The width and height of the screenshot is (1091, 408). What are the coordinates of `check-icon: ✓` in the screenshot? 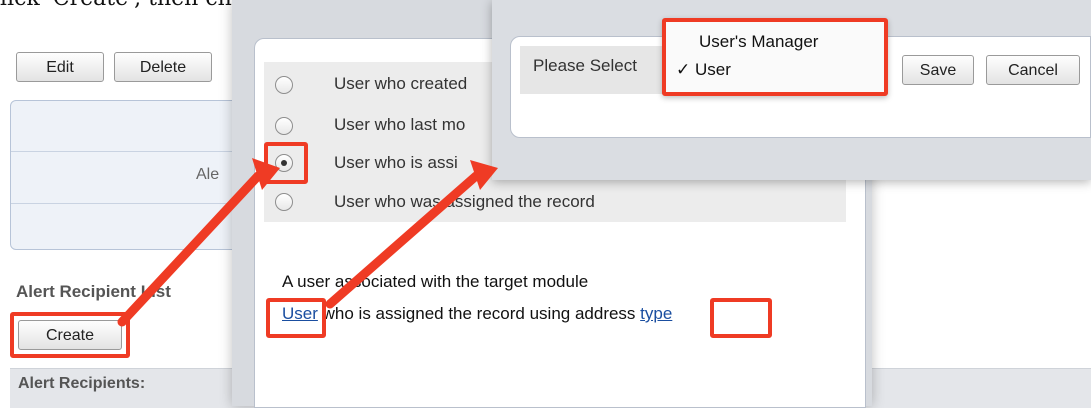 It's located at (683, 69).